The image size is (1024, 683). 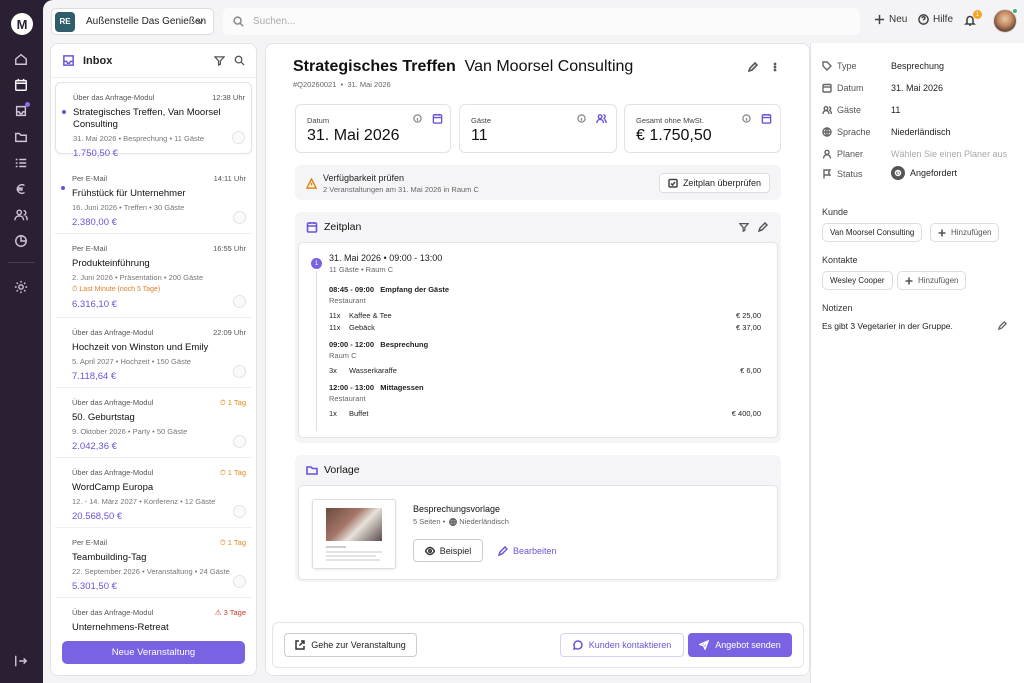 What do you see at coordinates (229, 248) in the screenshot?
I see `item-time: 16:55 Uhr` at bounding box center [229, 248].